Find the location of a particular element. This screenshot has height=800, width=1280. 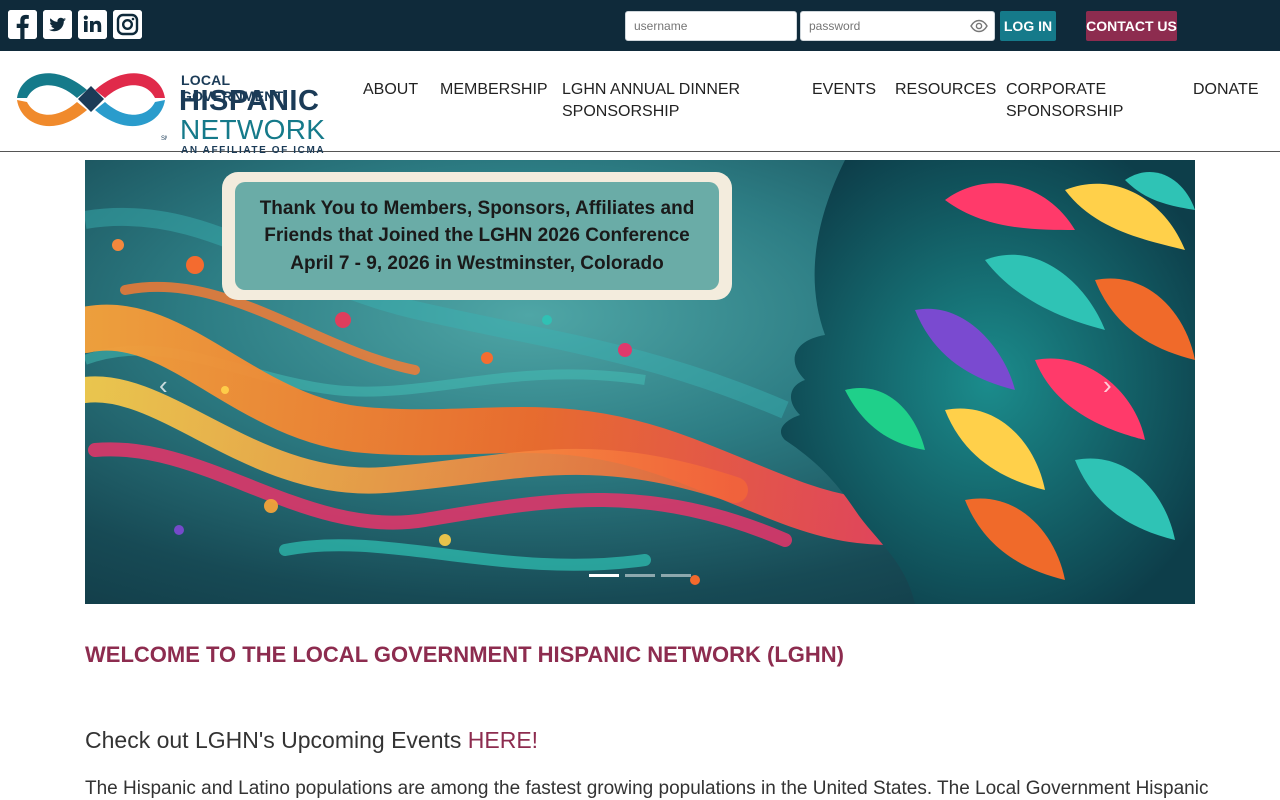

login-button: LOG IN is located at coordinates (1028, 26).